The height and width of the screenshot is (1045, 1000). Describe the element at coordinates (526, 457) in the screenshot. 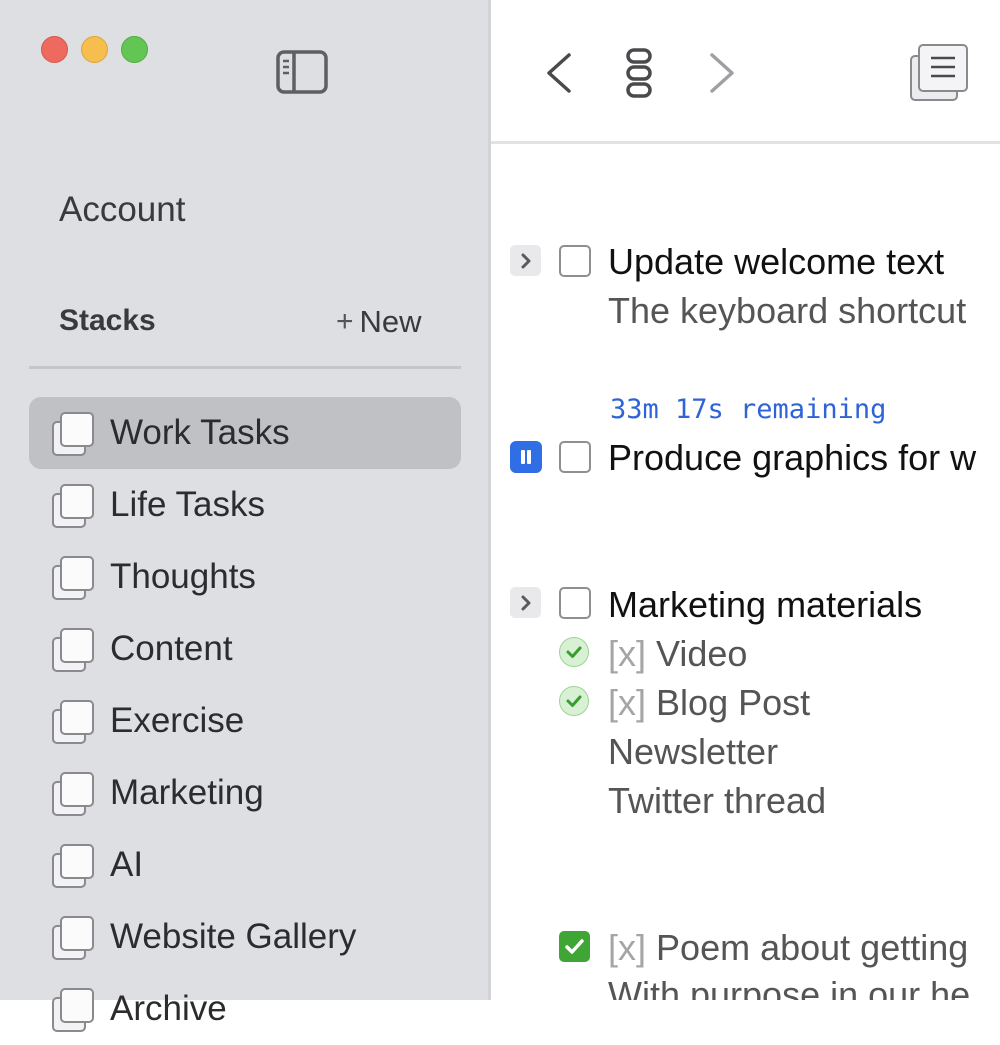

I see `pause-timer-button` at that location.